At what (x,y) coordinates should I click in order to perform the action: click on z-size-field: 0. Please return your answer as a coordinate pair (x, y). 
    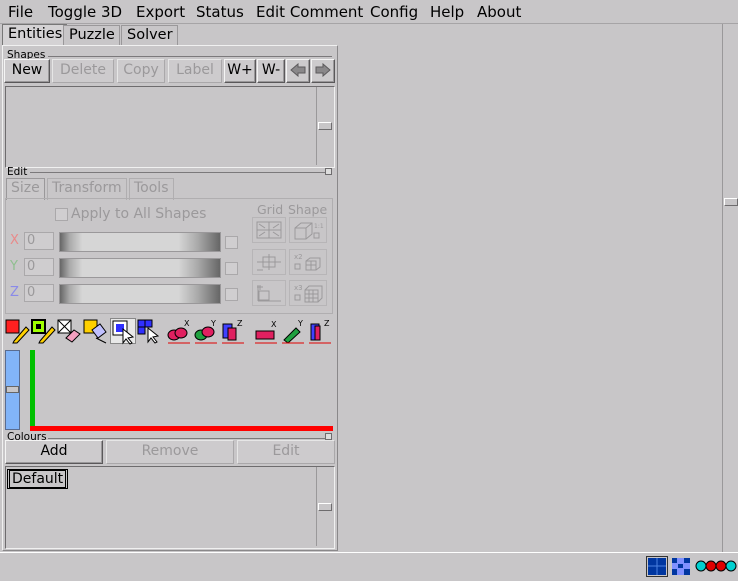
    Looking at the image, I should click on (39, 293).